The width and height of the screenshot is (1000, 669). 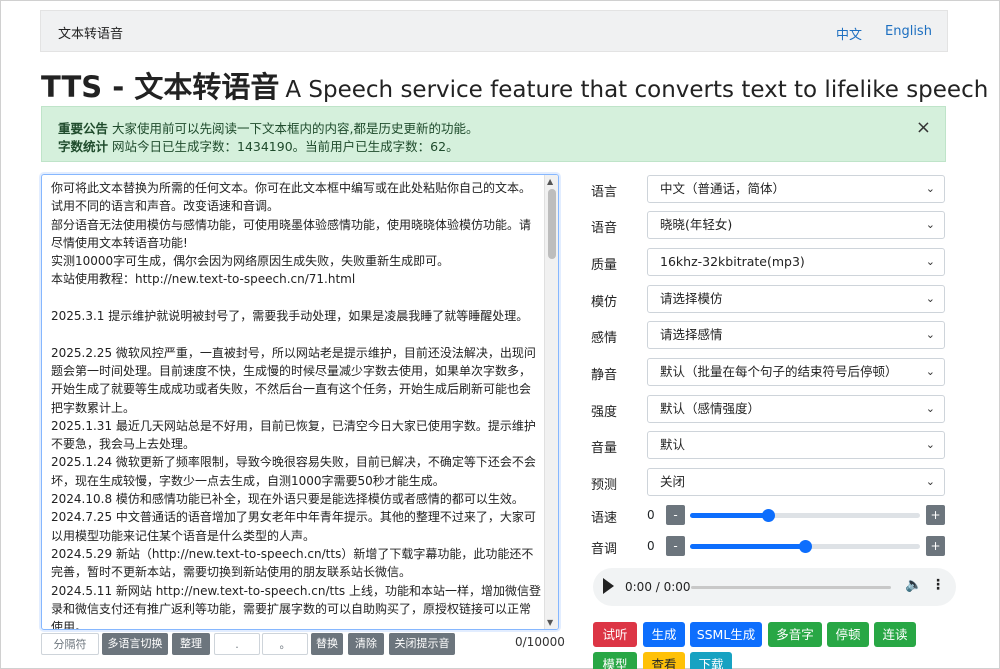 I want to click on imitate-value: 请选择模仿, so click(x=691, y=298).